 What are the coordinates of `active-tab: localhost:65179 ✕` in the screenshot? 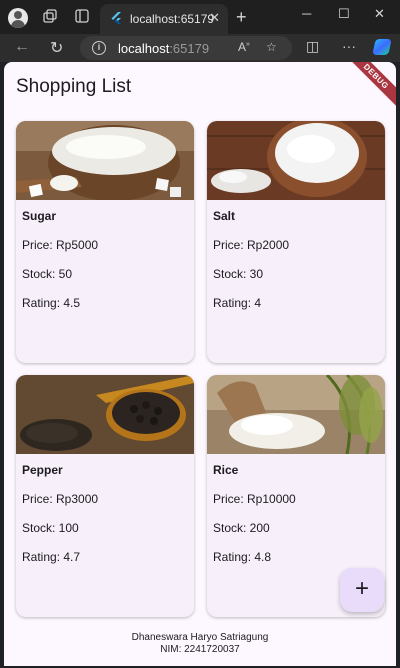 It's located at (164, 19).